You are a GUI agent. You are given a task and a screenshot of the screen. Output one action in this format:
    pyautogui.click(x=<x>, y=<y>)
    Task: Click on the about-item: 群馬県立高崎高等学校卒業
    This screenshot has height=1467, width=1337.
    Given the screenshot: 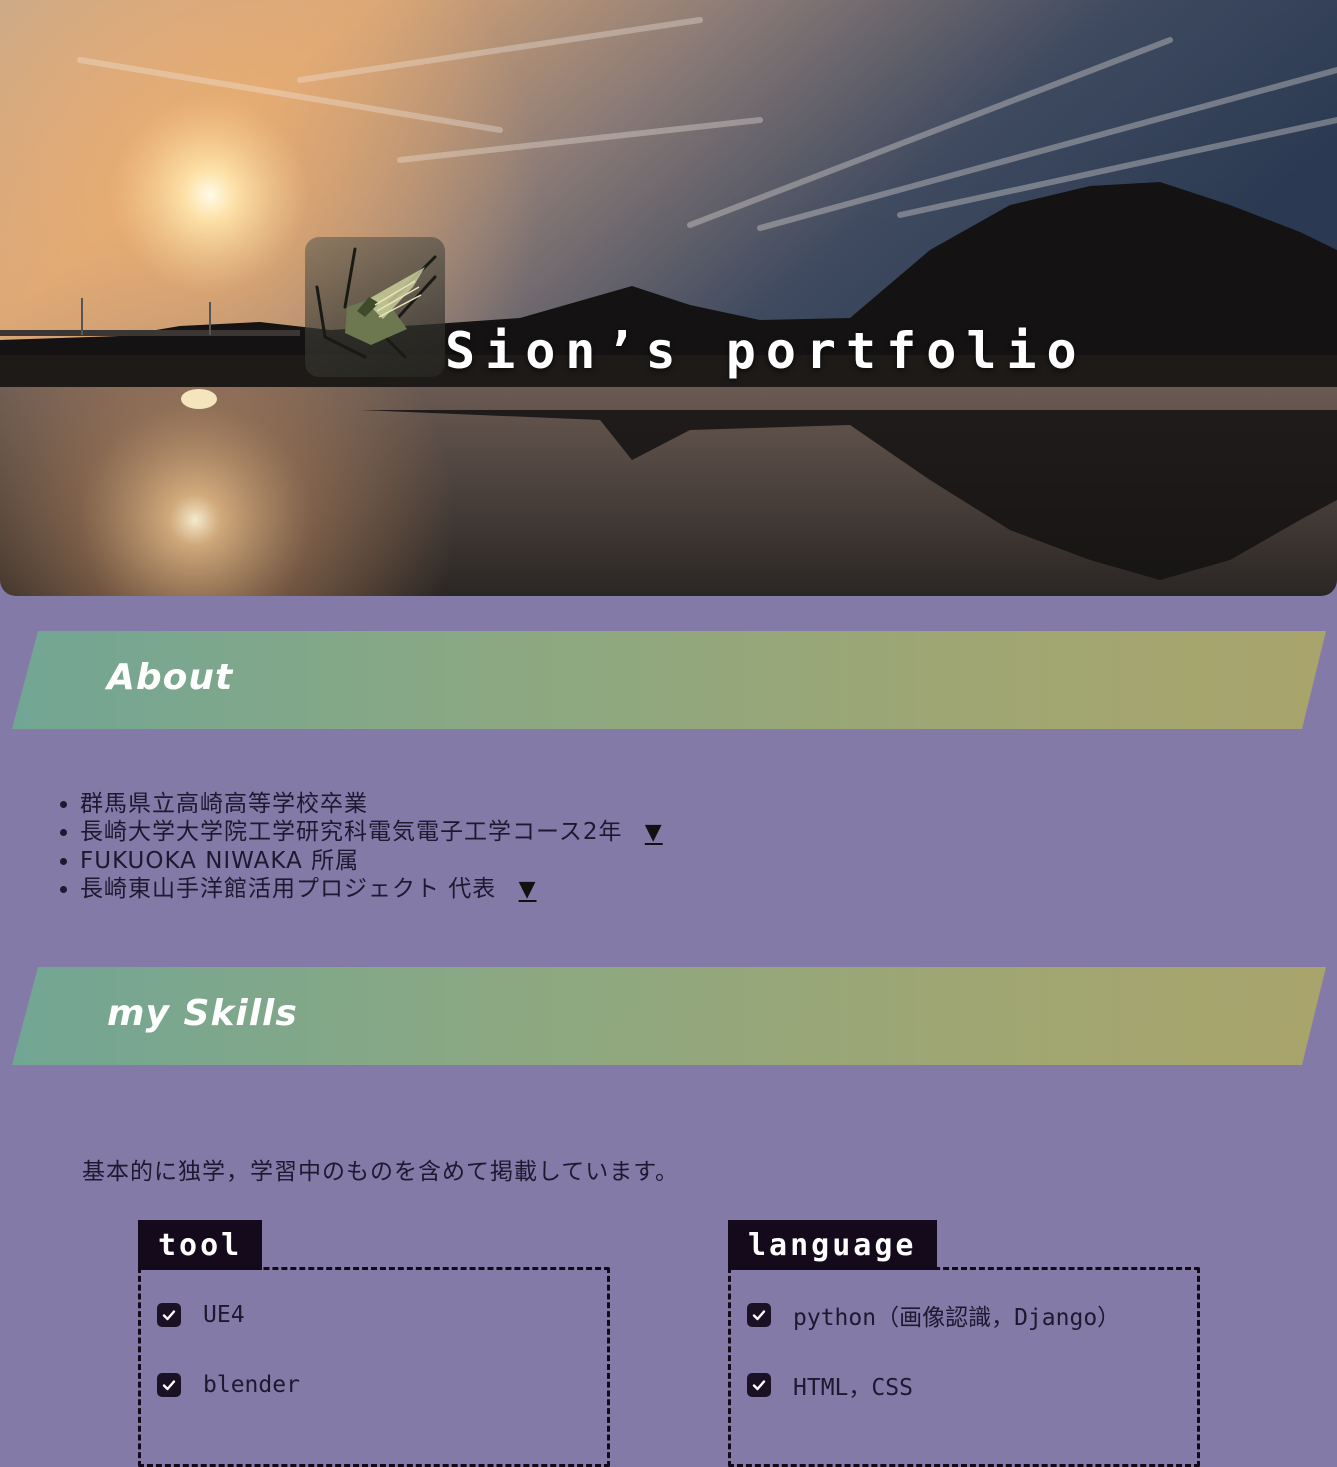 What is the action you would take?
    pyautogui.click(x=371, y=804)
    